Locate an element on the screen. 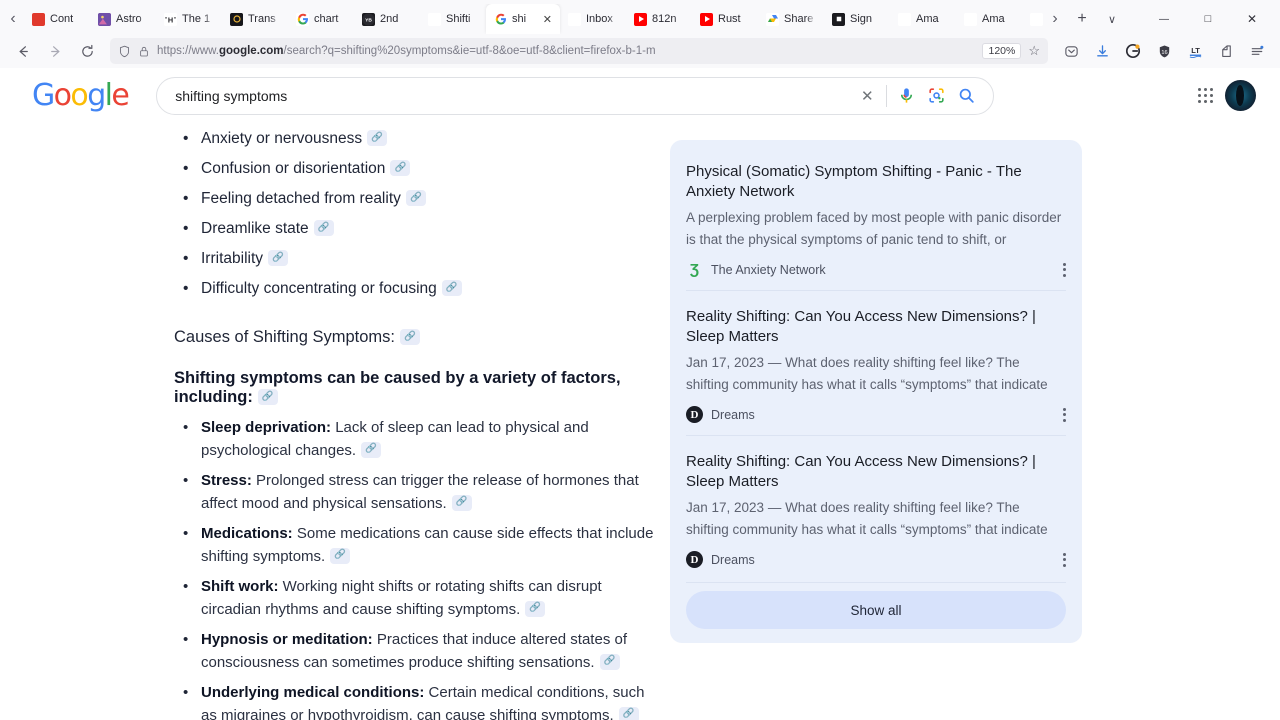 The width and height of the screenshot is (1280, 720). svg-text: 16 is located at coordinates (1164, 52).